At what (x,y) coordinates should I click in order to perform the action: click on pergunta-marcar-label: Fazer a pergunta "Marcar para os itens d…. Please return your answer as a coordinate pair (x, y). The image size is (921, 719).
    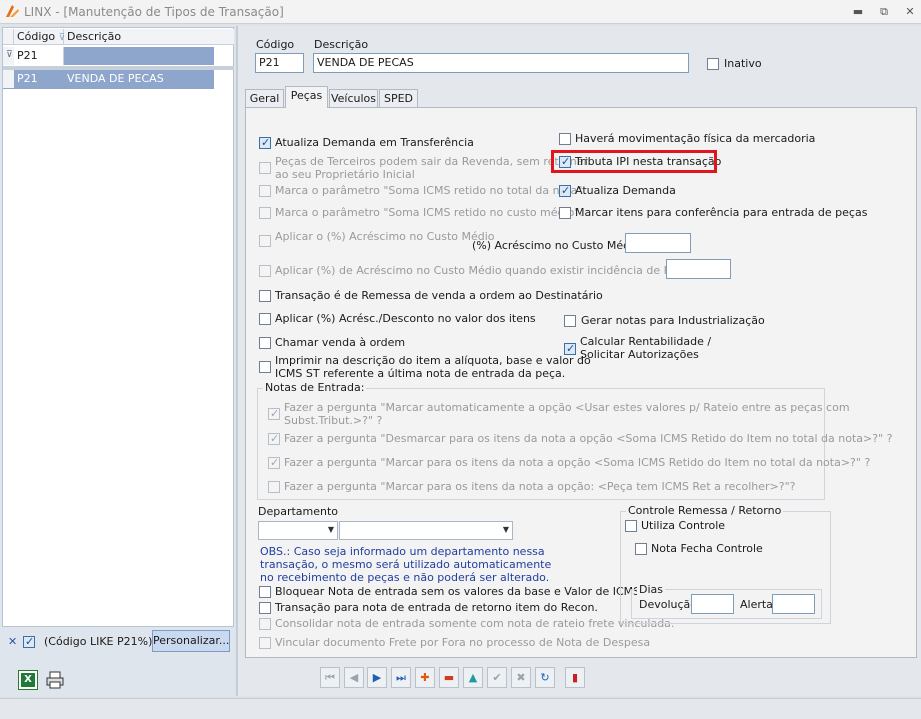
    Looking at the image, I should click on (577, 462).